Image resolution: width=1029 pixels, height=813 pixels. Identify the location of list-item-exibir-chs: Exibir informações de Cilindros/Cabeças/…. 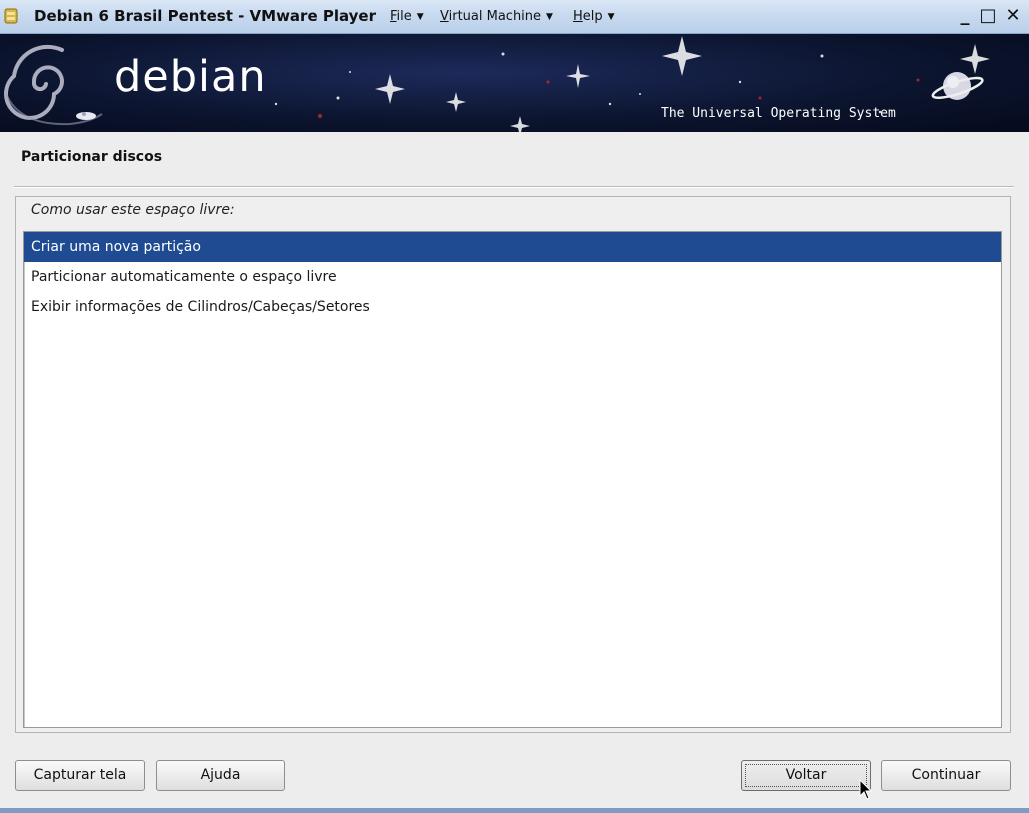
(512, 307).